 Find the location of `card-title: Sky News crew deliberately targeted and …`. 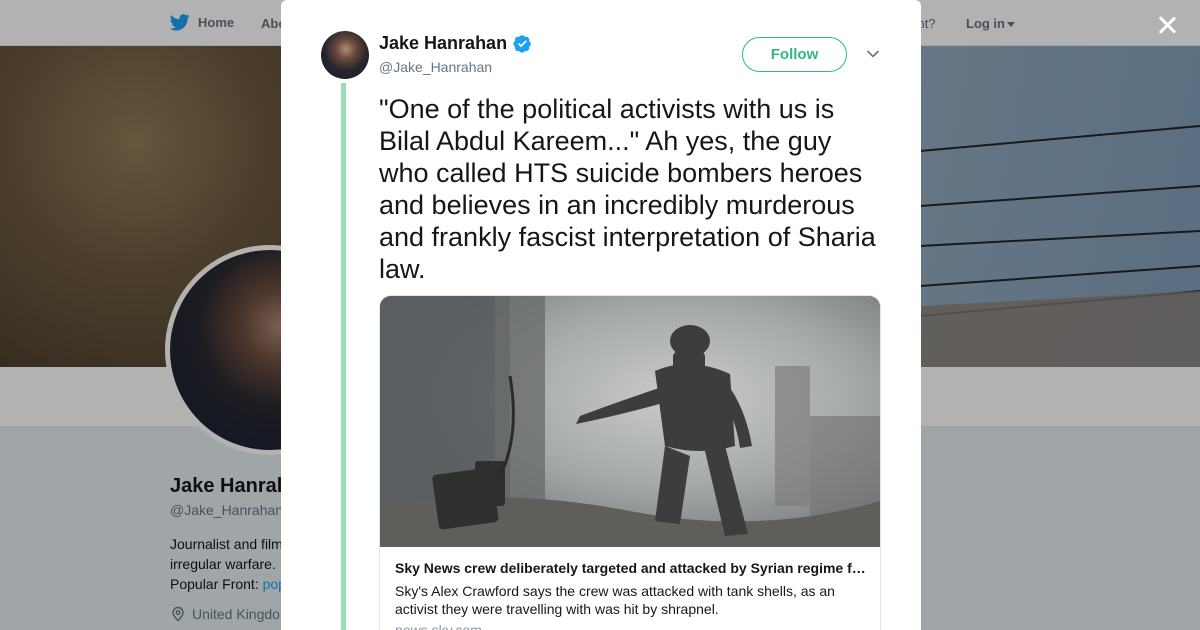

card-title: Sky News crew deliberately targeted and … is located at coordinates (632, 568).